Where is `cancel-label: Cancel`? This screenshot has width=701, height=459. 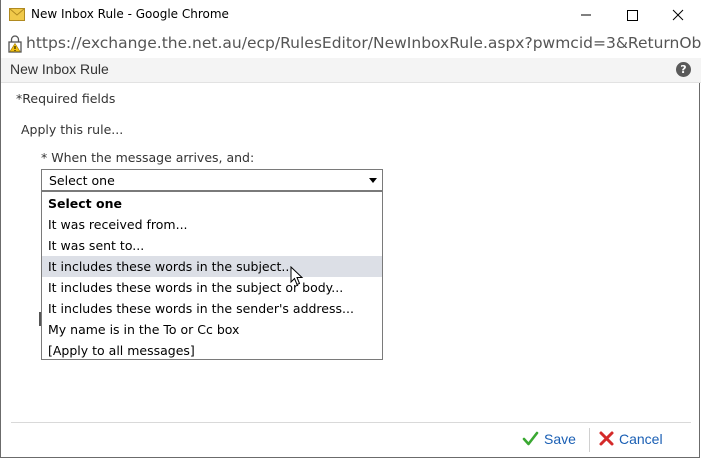 cancel-label: Cancel is located at coordinates (641, 439).